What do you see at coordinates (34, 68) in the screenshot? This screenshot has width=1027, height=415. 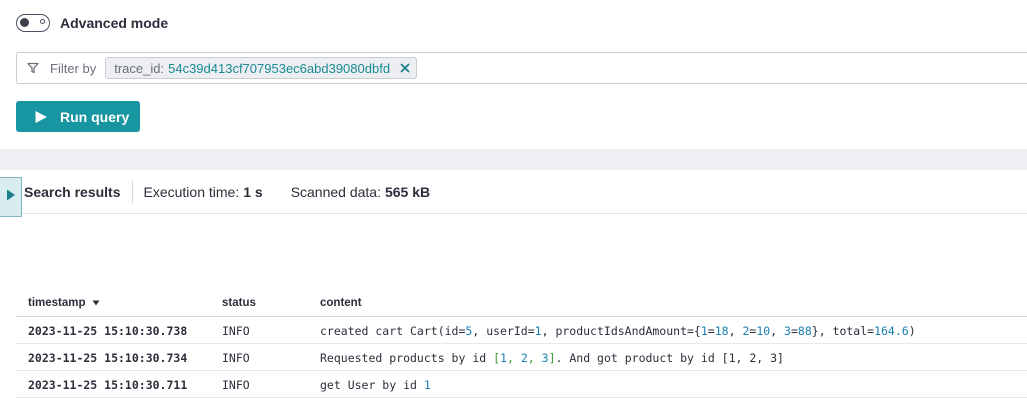 I see `filter-icon` at bounding box center [34, 68].